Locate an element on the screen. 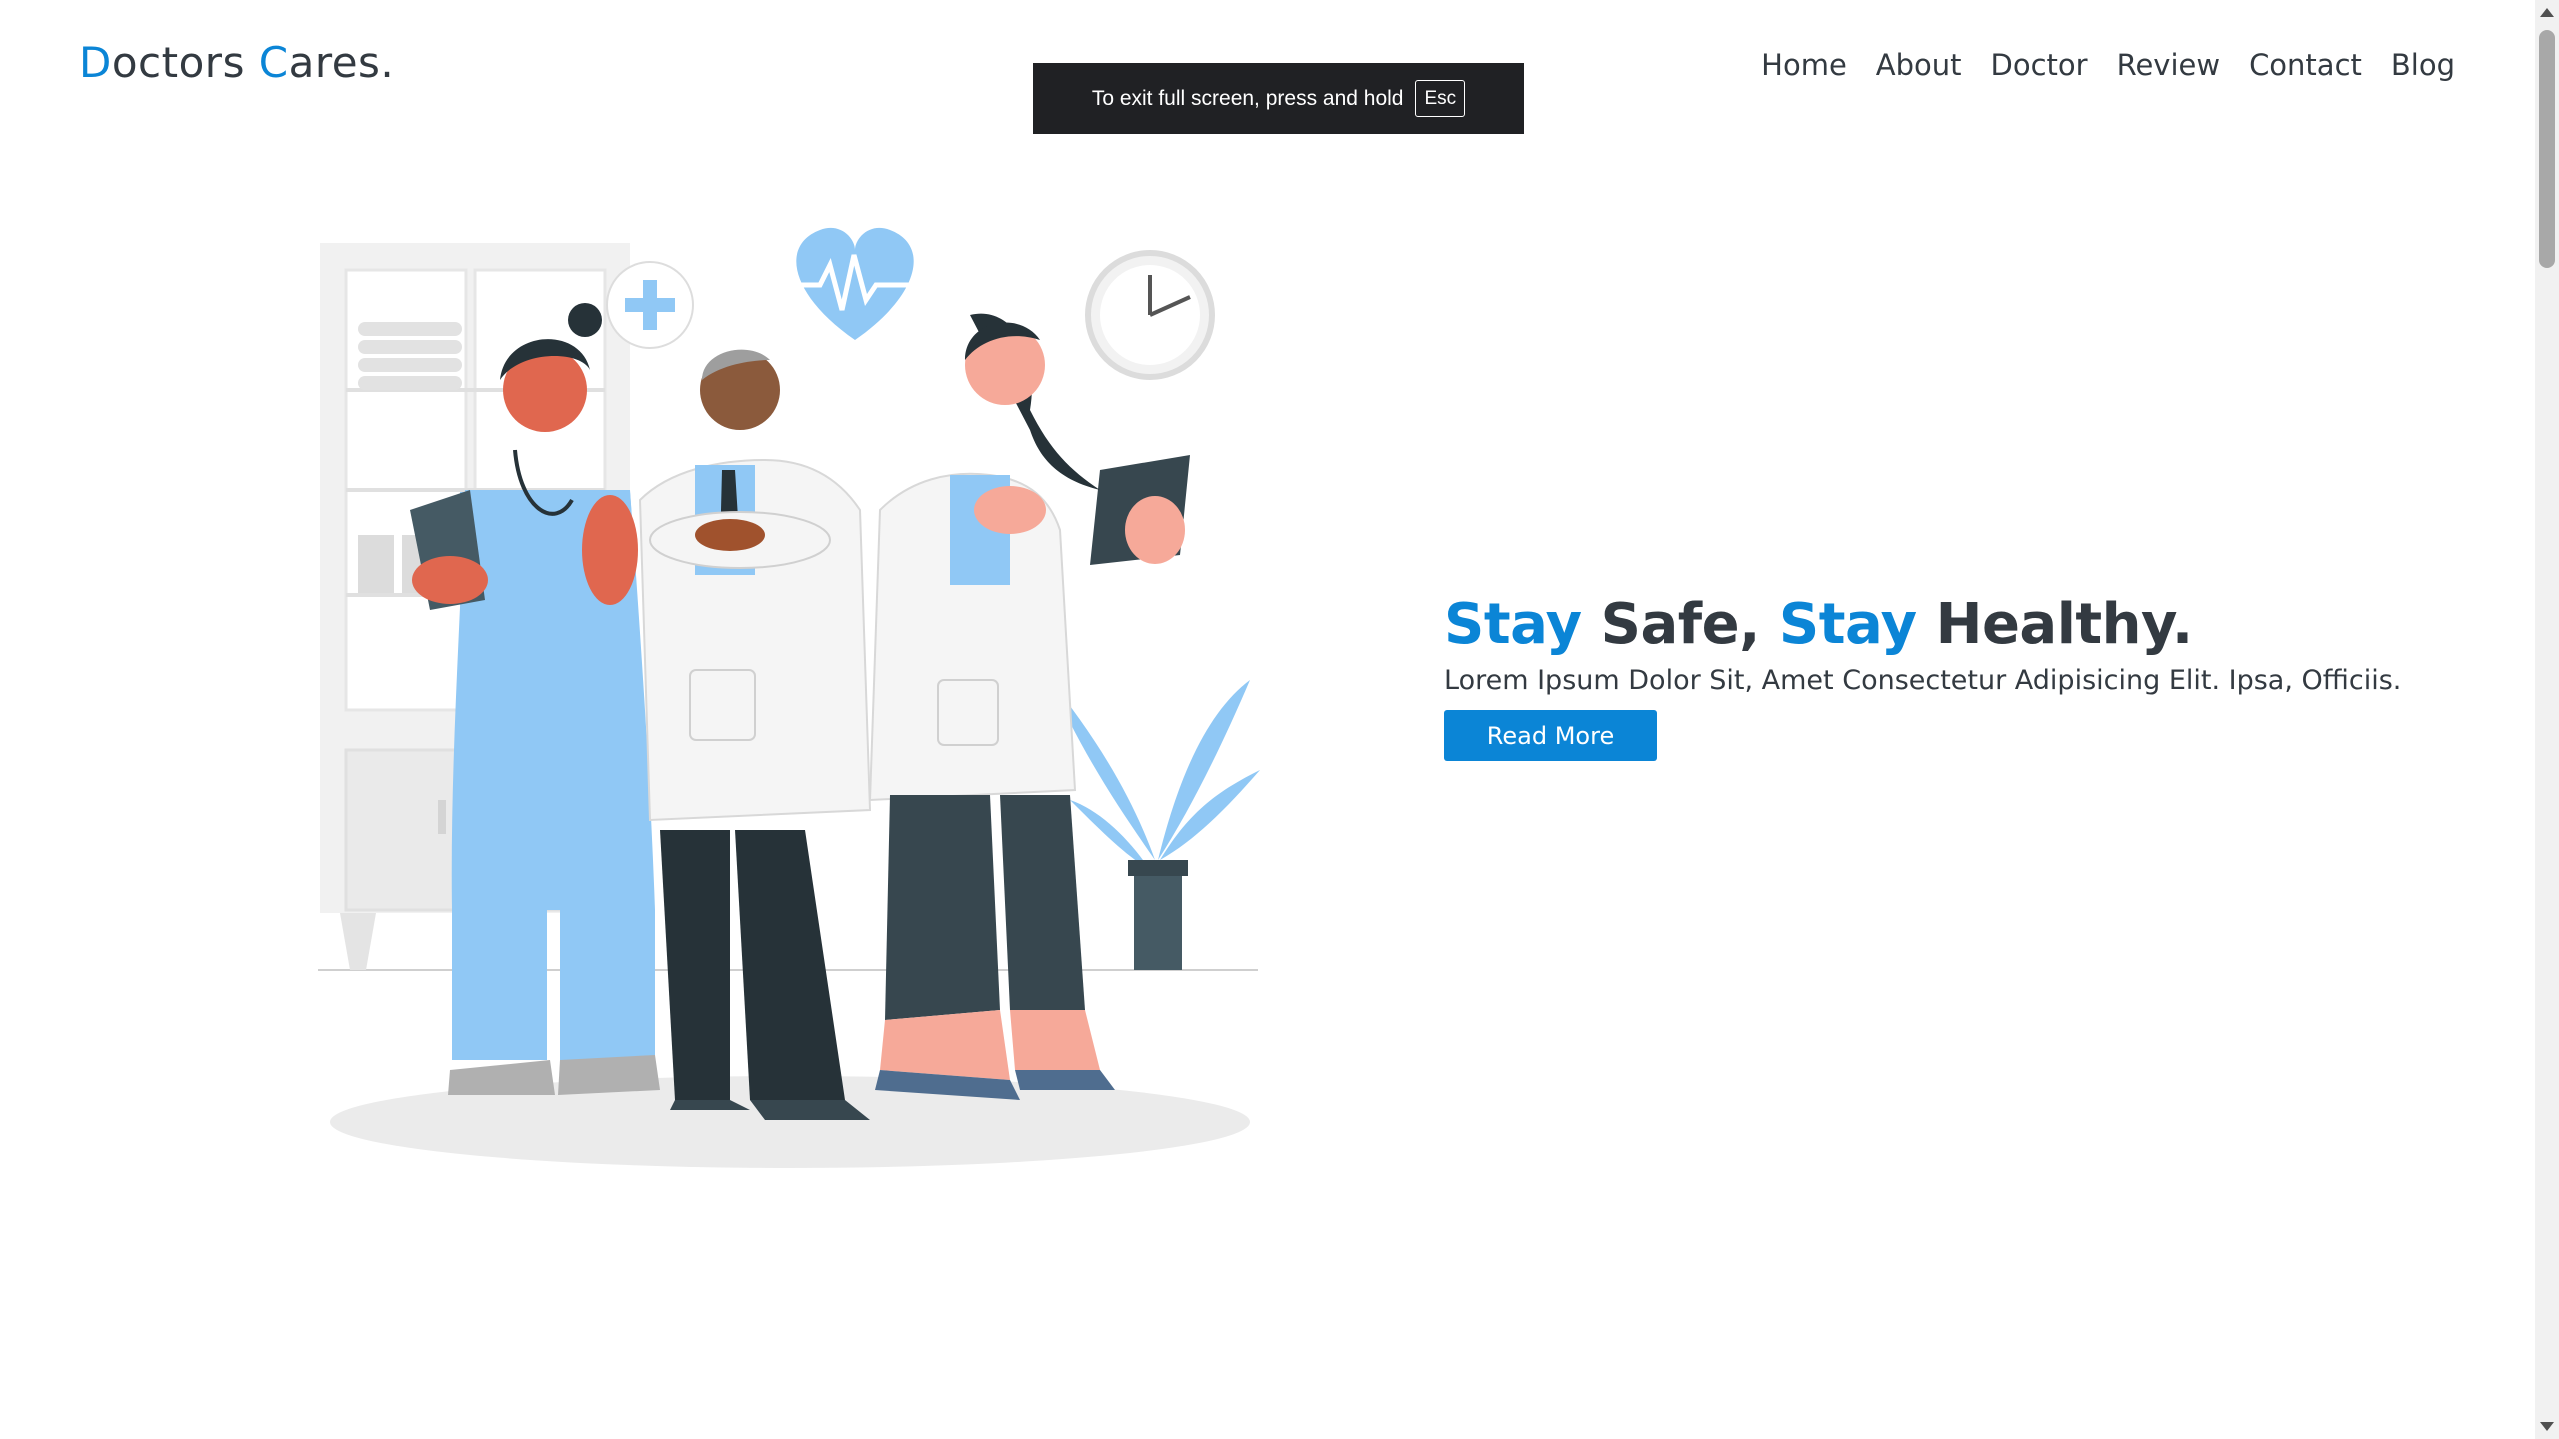 The height and width of the screenshot is (1439, 2559). male-doctor-figure is located at coordinates (755, 734).